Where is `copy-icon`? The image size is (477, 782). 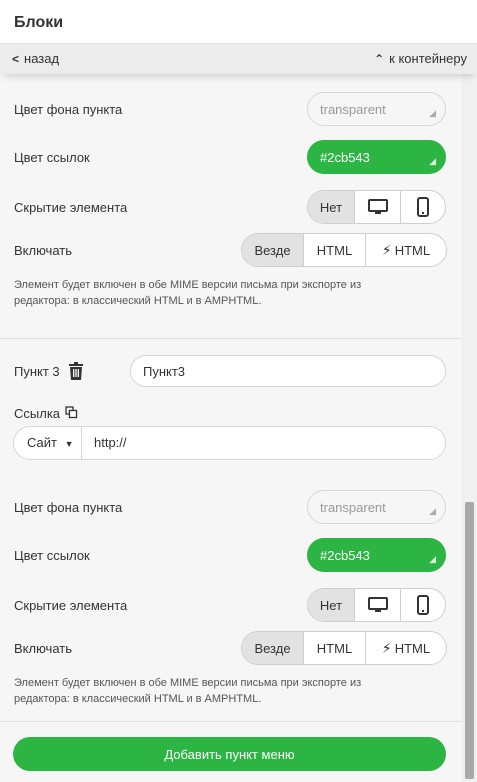
copy-icon is located at coordinates (71, 412).